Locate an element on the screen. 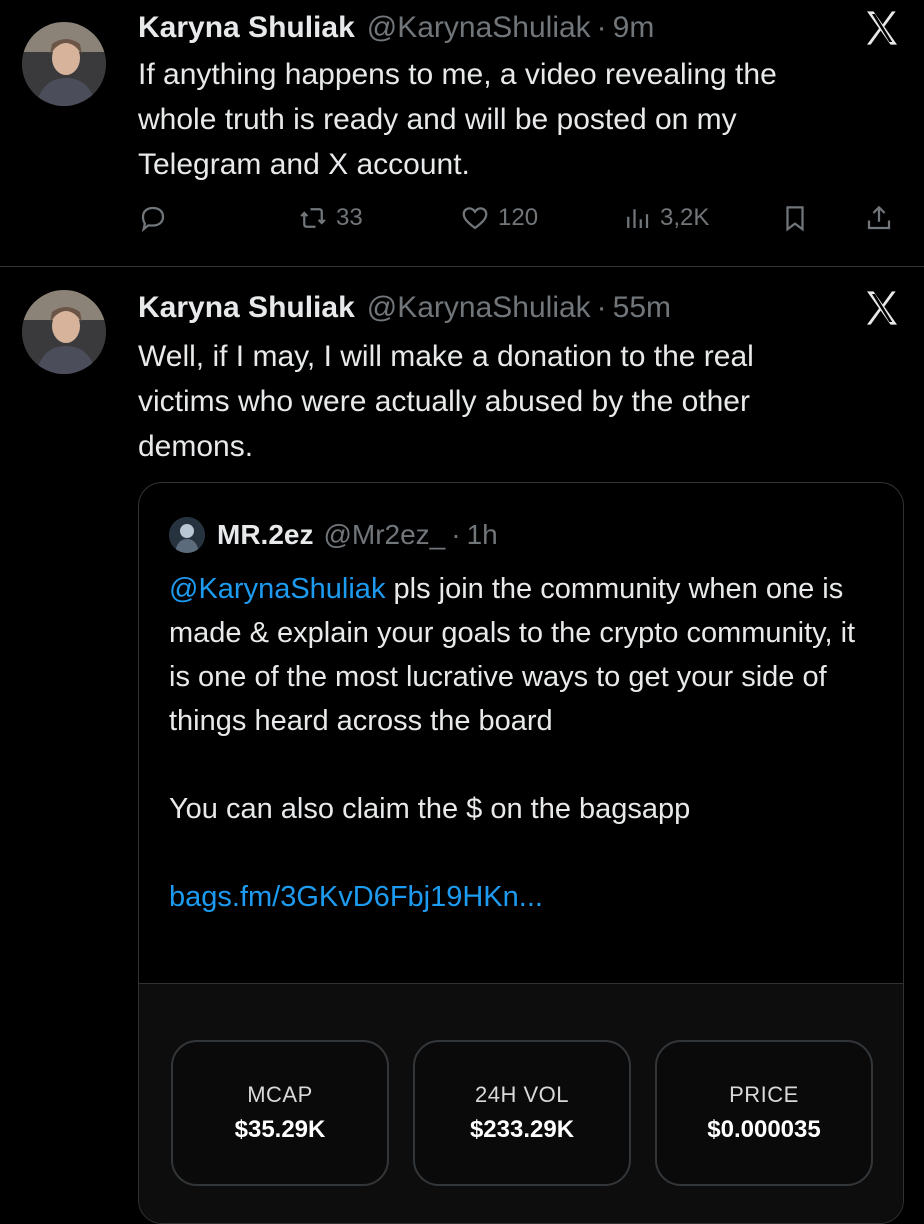  quote-paragraph: You can also claim the $ on the bagsapp is located at coordinates (430, 809).